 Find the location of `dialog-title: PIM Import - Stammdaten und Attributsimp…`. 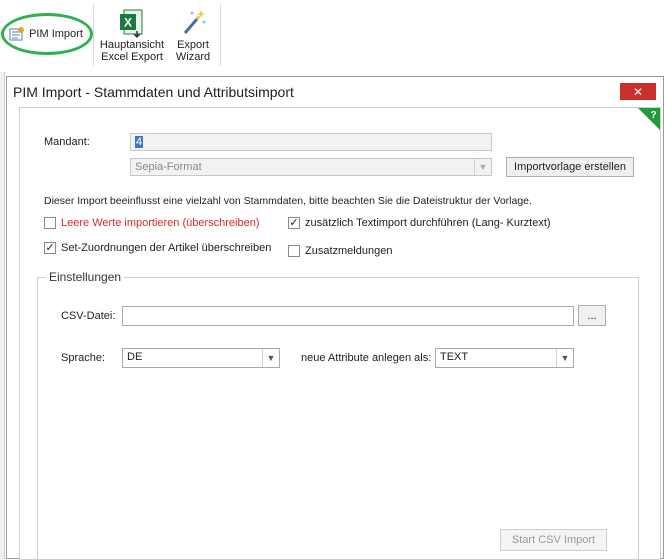

dialog-title: PIM Import - Stammdaten und Attributsimp… is located at coordinates (153, 92).